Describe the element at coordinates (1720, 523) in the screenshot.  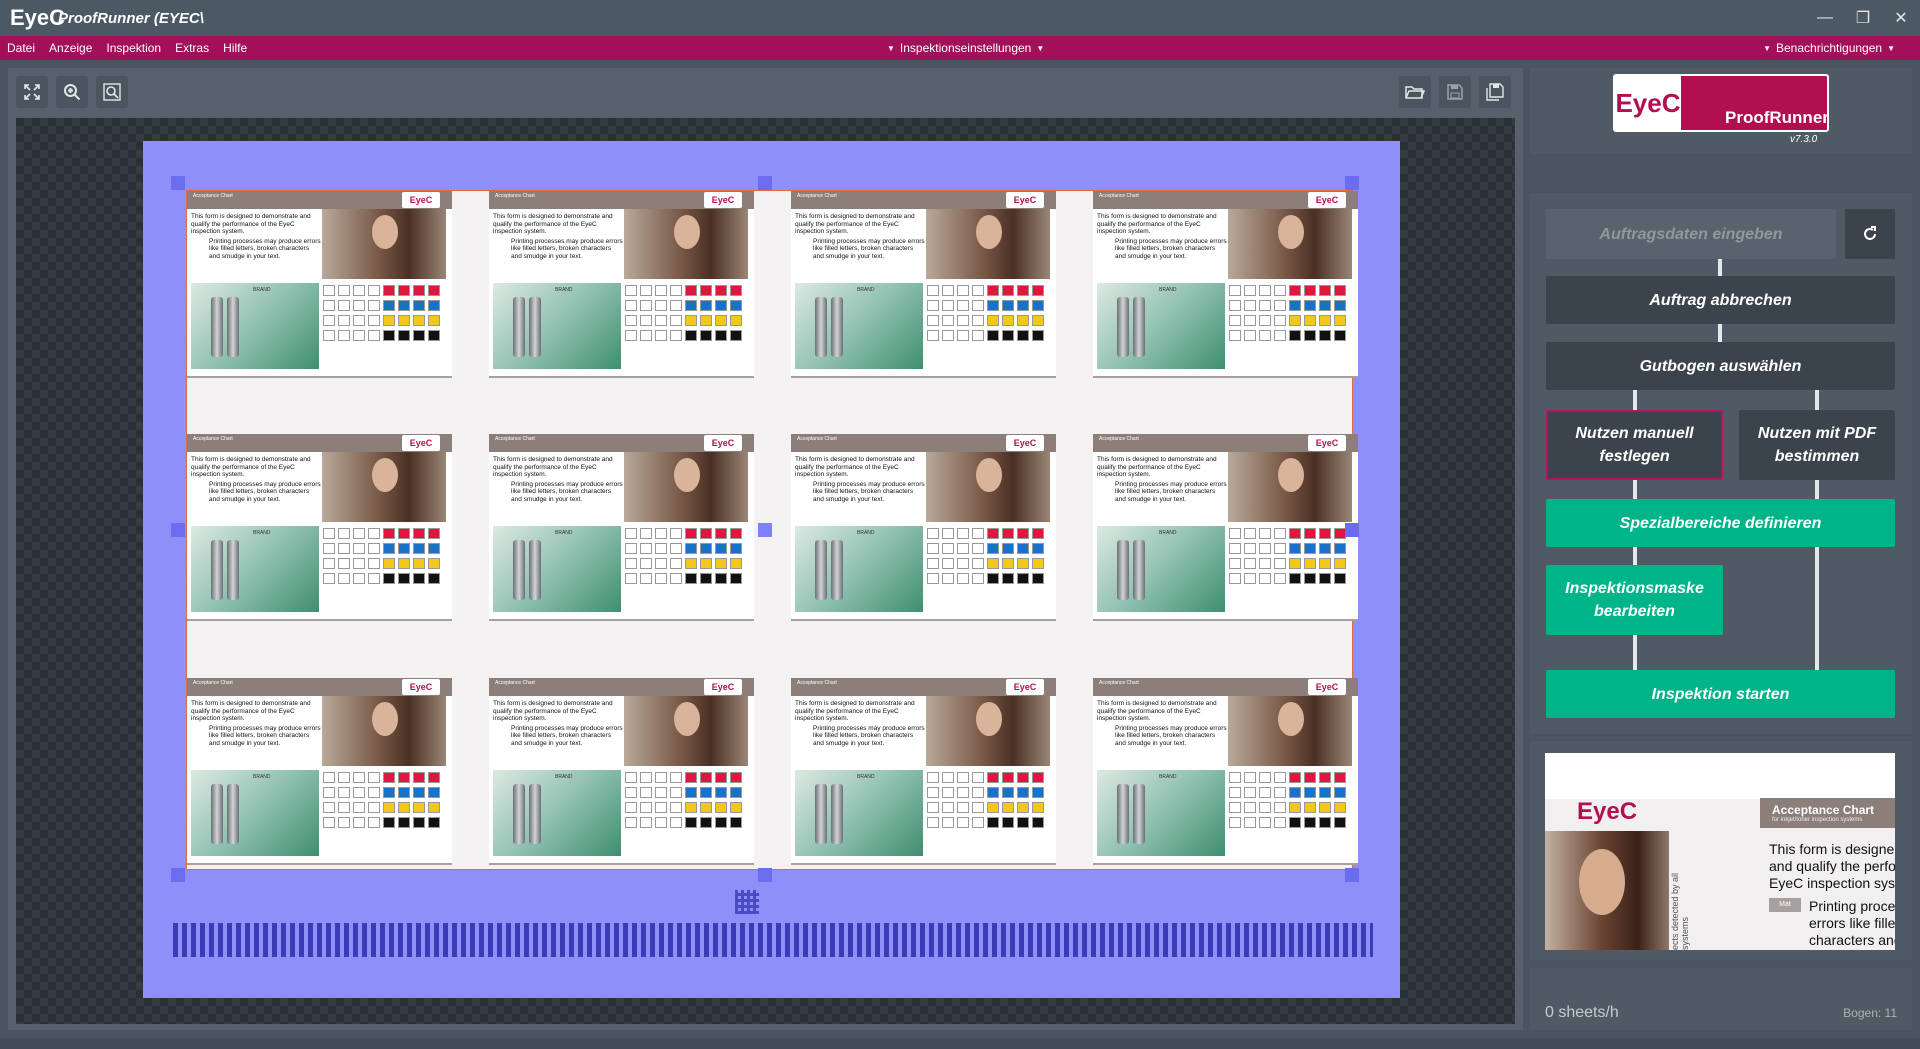
I see `special-areas-button: Spezialbereiche definieren` at that location.